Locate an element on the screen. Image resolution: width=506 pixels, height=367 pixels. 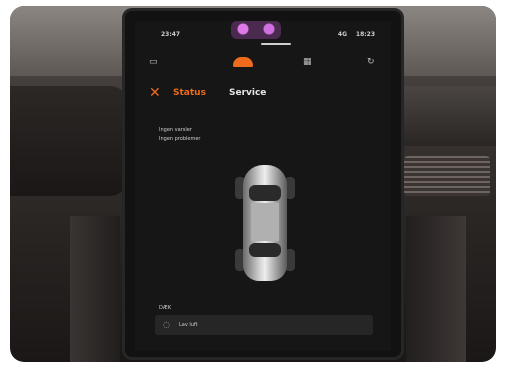
car-rear-window is located at coordinates (265, 250).